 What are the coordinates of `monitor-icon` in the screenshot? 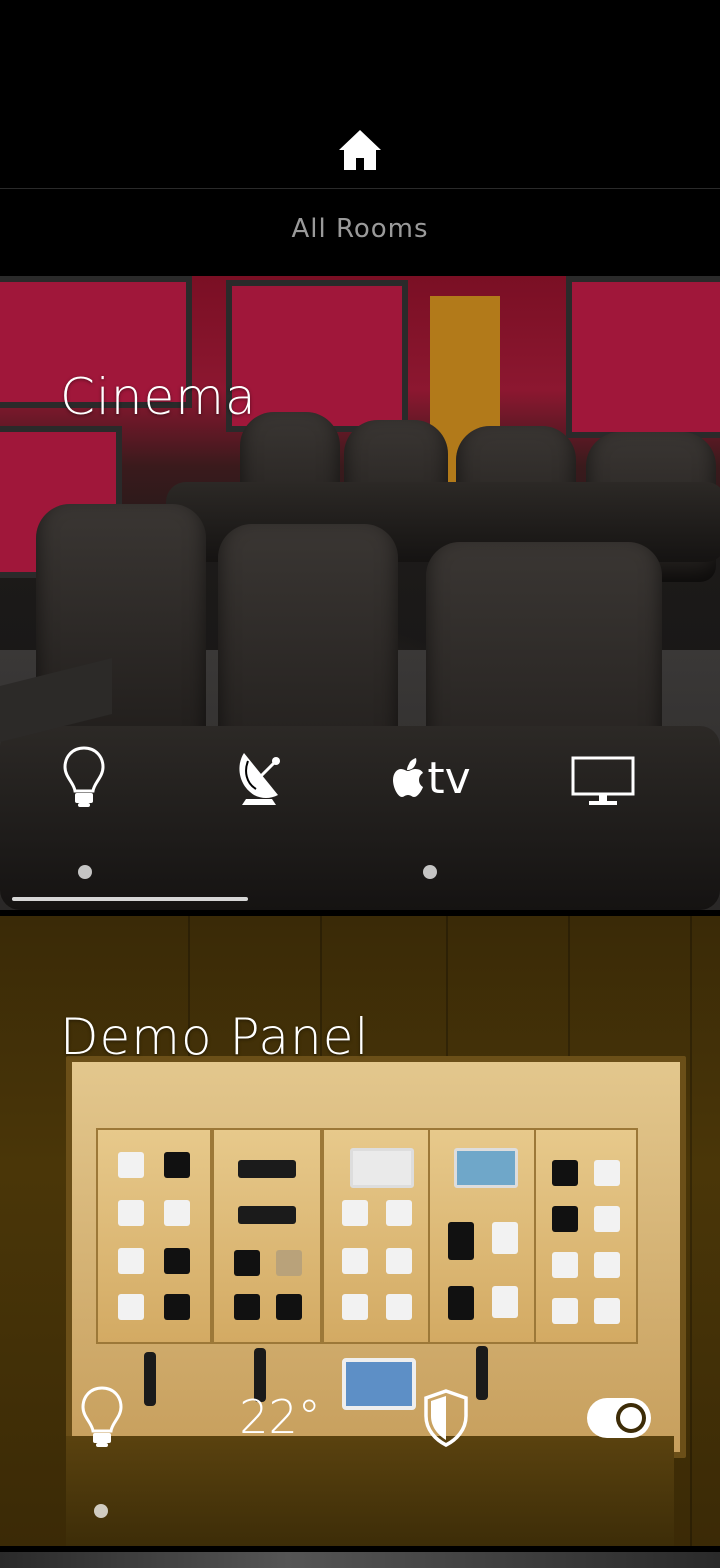 It's located at (603, 780).